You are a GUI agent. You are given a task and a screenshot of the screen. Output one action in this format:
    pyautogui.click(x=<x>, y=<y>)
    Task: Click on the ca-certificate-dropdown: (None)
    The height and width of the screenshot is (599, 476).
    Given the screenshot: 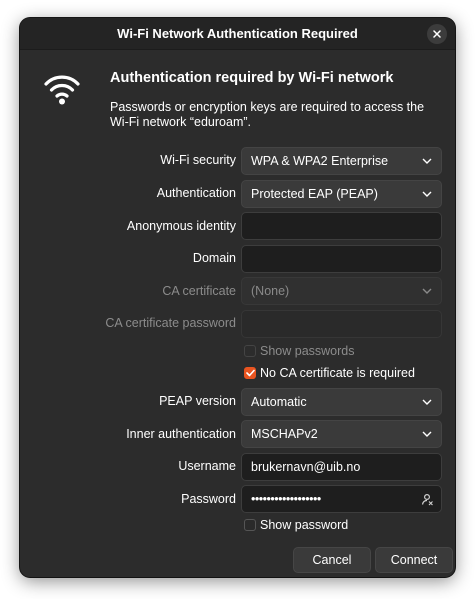 What is the action you would take?
    pyautogui.click(x=341, y=291)
    